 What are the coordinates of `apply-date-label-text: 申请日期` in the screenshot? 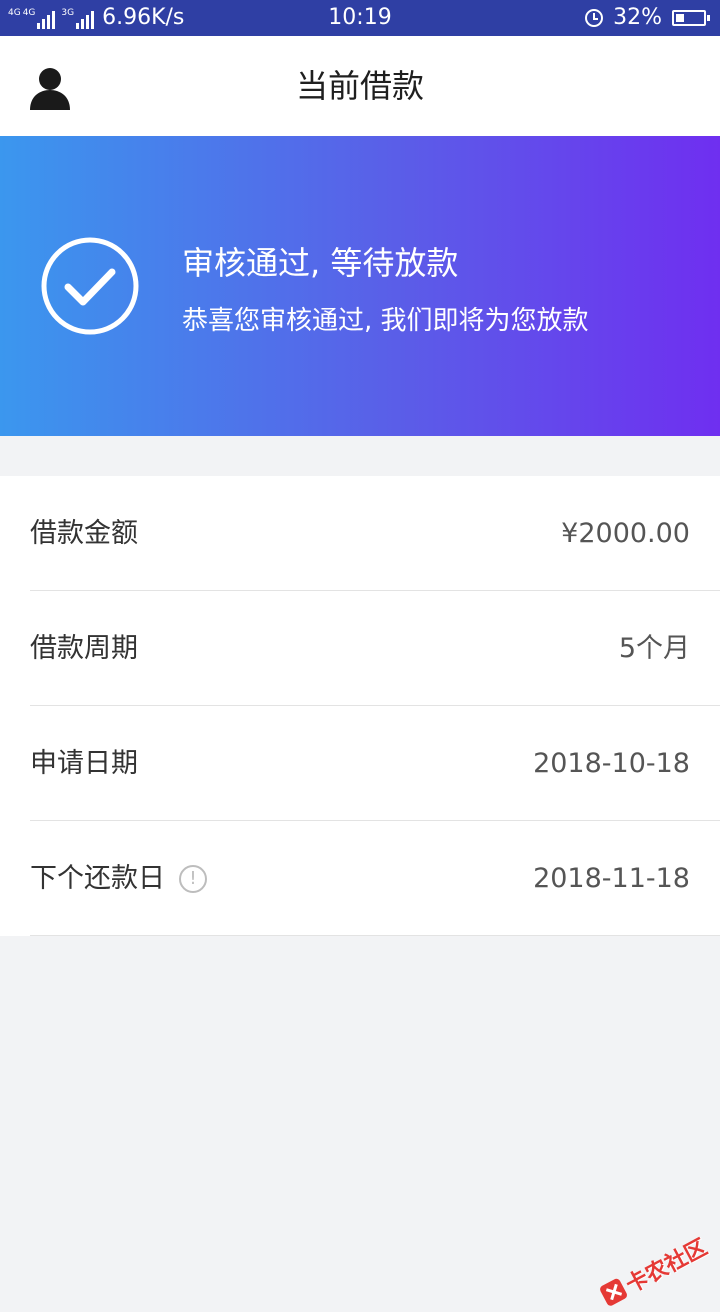 It's located at (84, 763).